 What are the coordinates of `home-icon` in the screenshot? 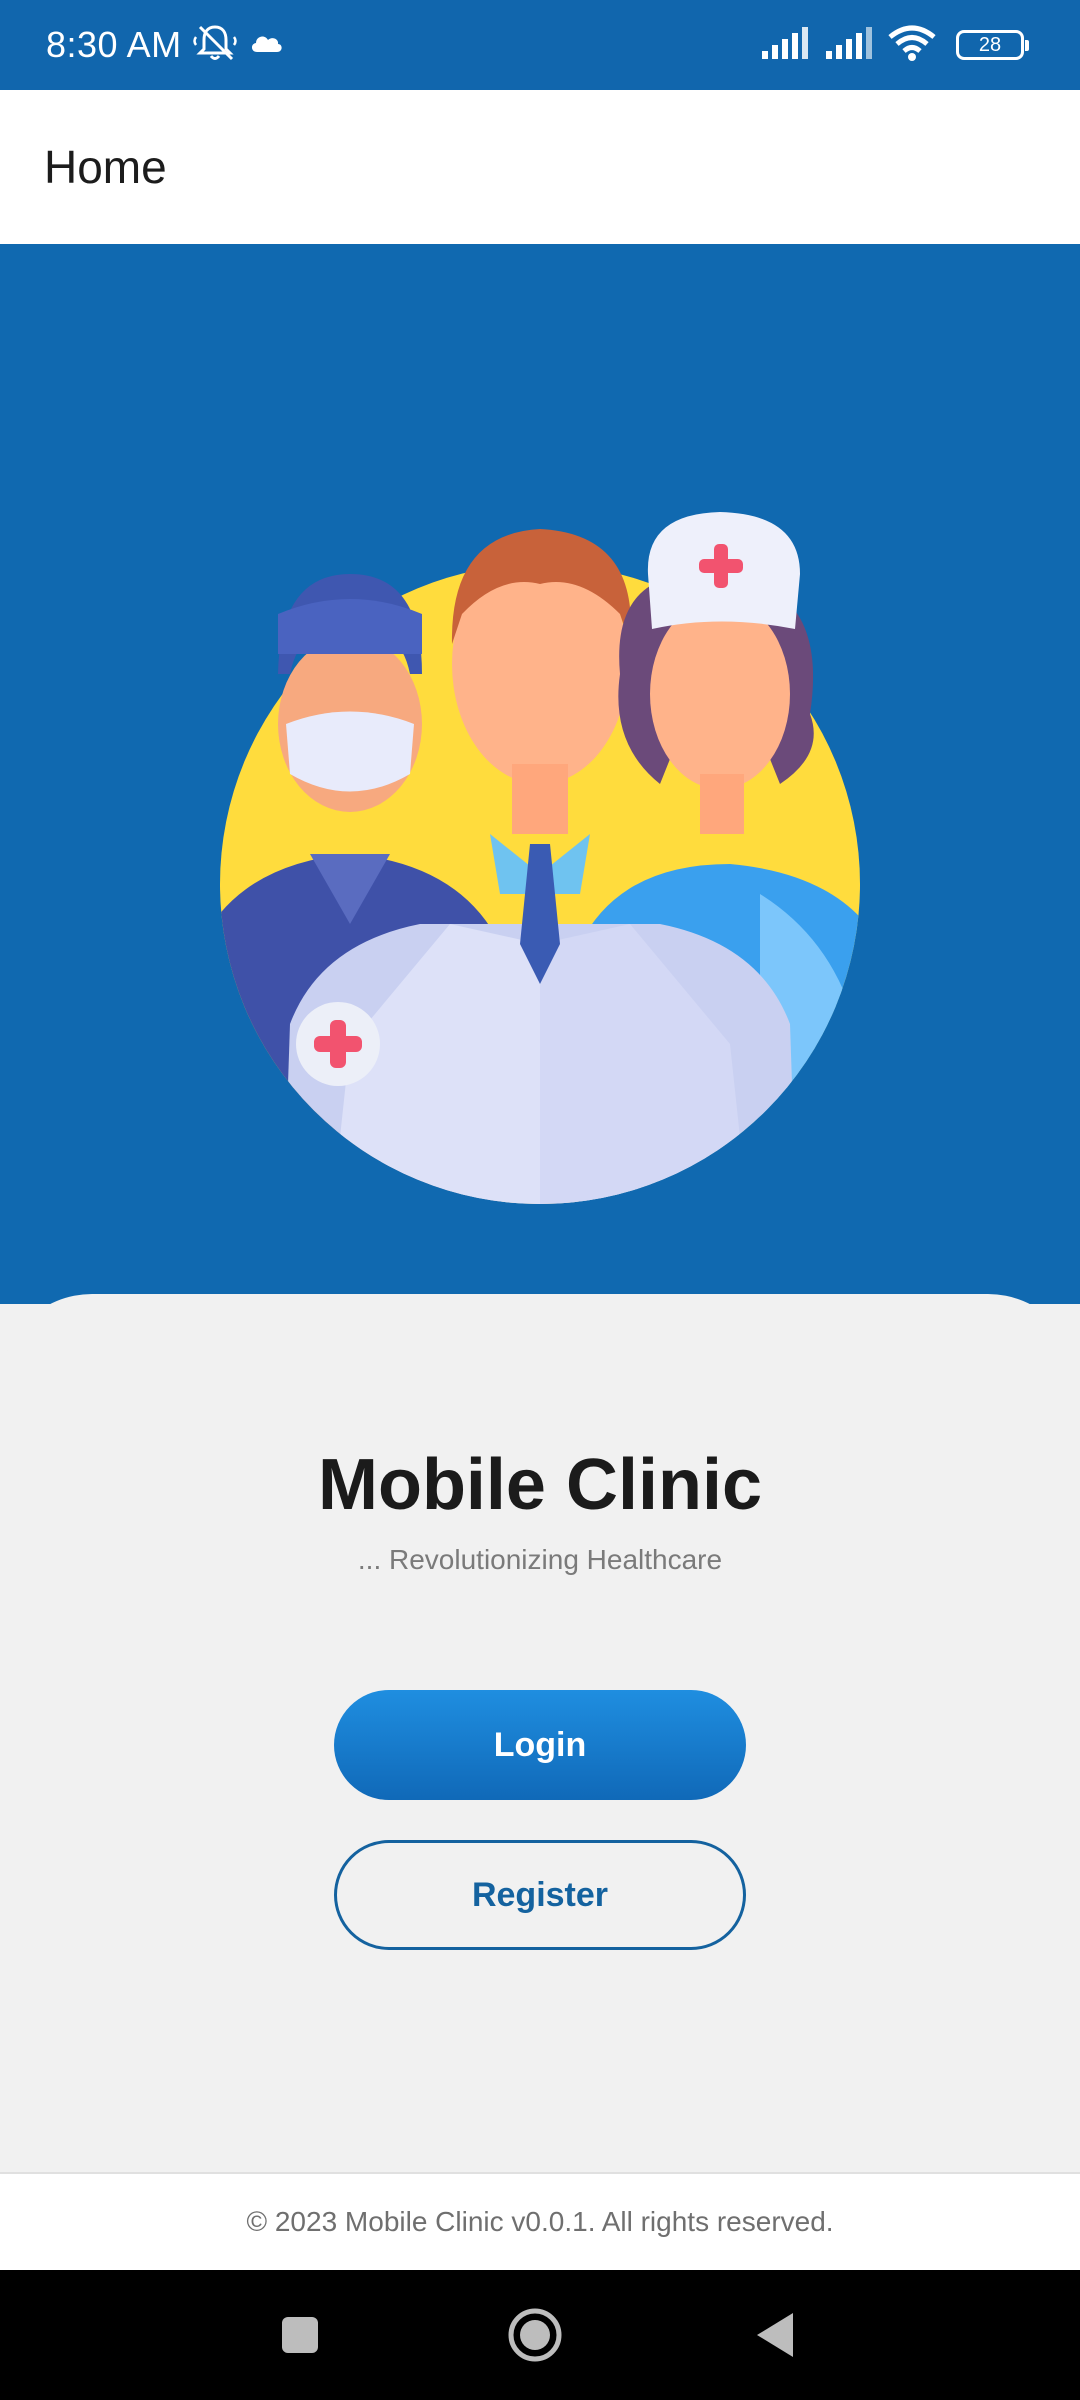 It's located at (535, 2335).